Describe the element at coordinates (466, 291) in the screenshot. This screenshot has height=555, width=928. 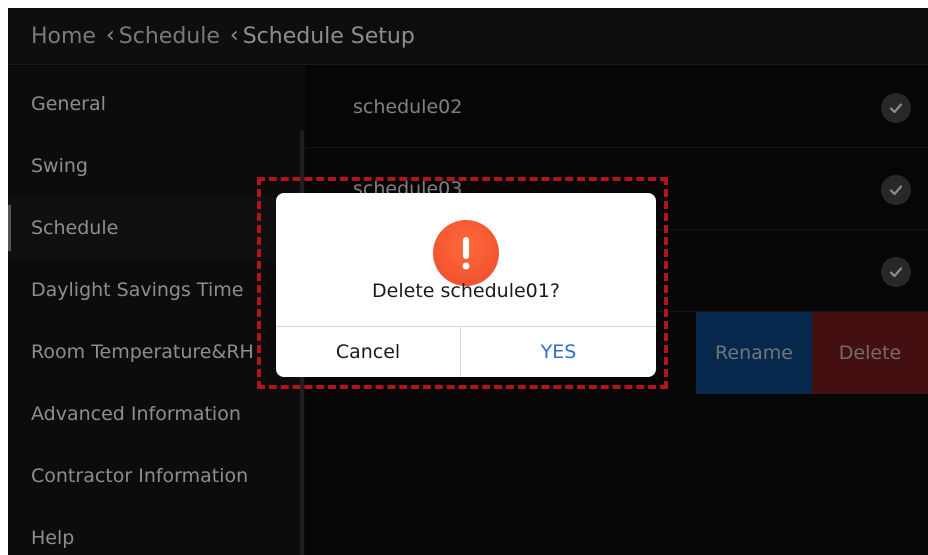
I see `dialog-message: Delete schedule01?` at that location.